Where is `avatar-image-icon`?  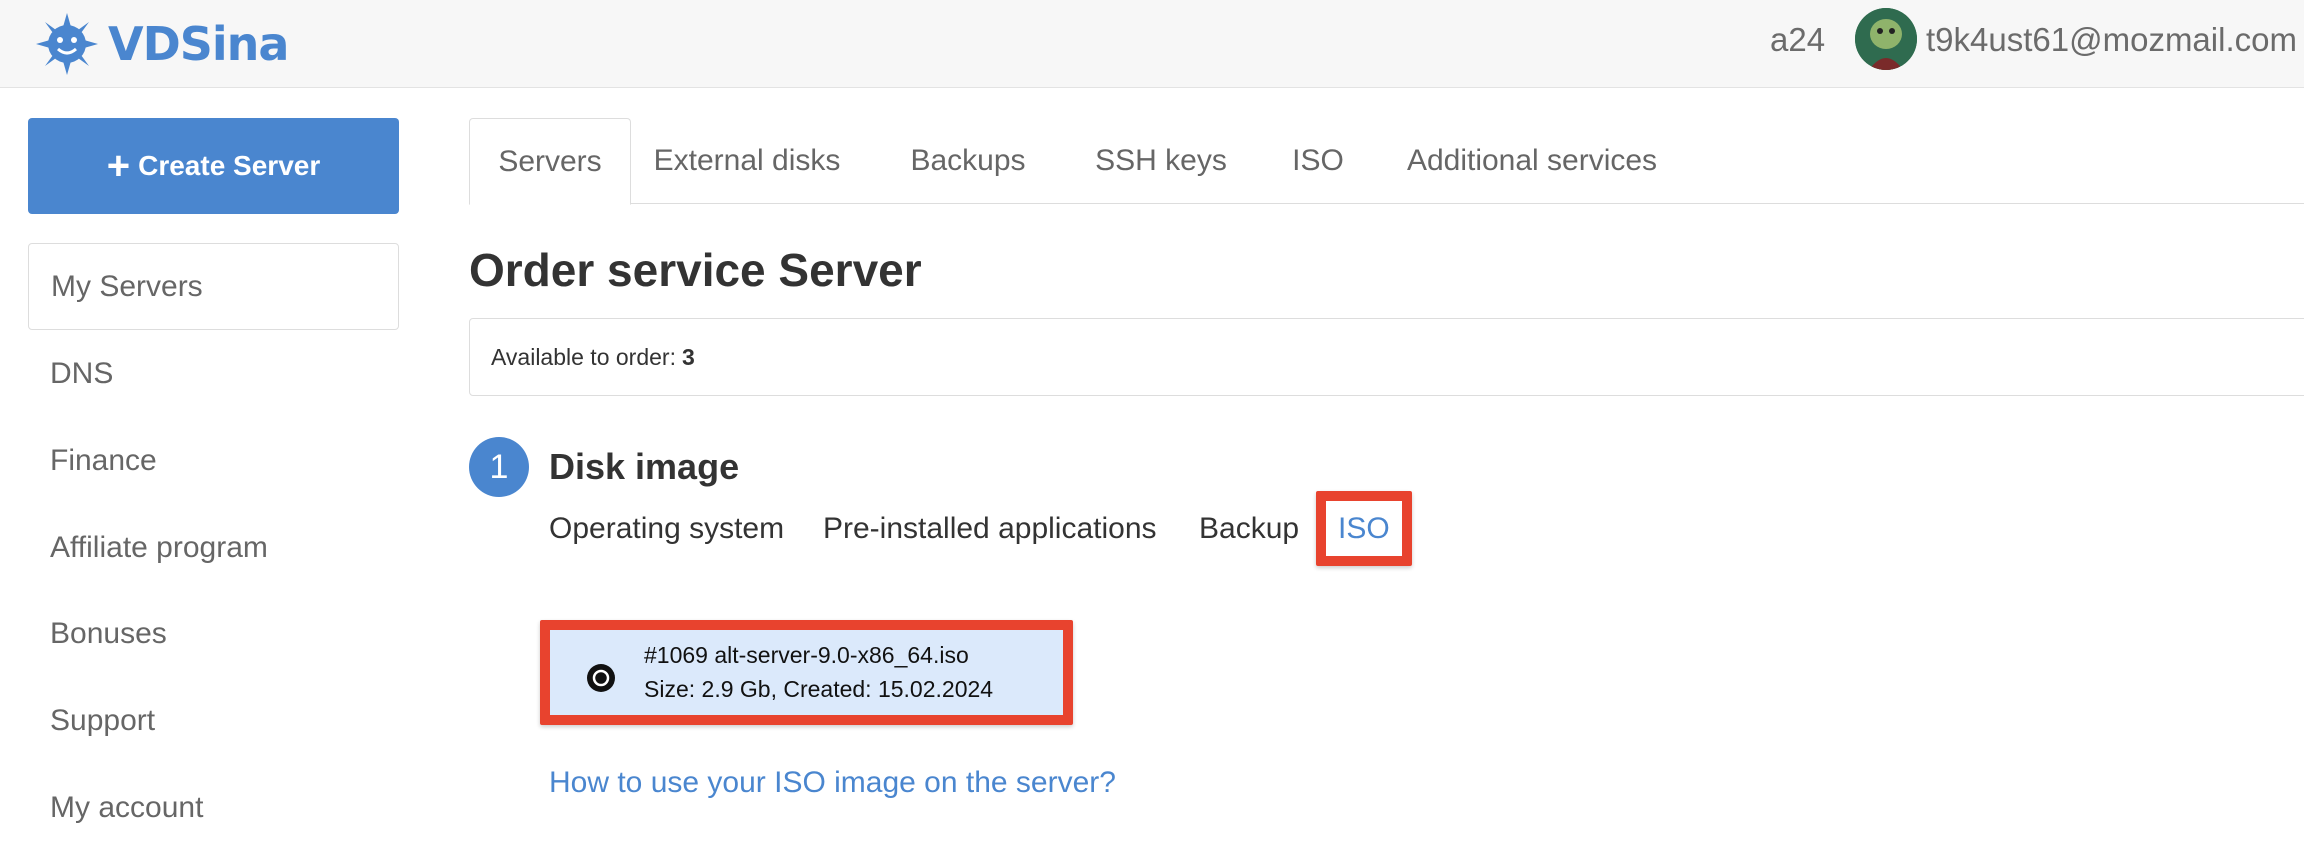 avatar-image-icon is located at coordinates (1886, 39).